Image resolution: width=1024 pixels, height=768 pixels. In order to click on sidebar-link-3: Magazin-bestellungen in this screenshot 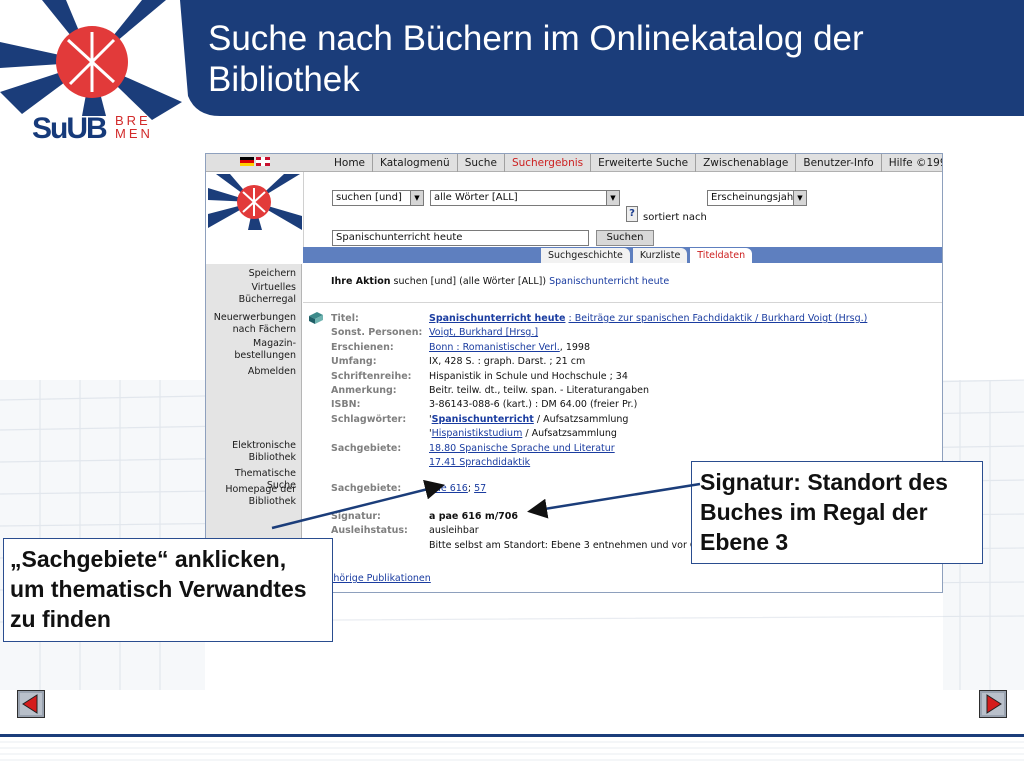, I will do `click(265, 350)`.